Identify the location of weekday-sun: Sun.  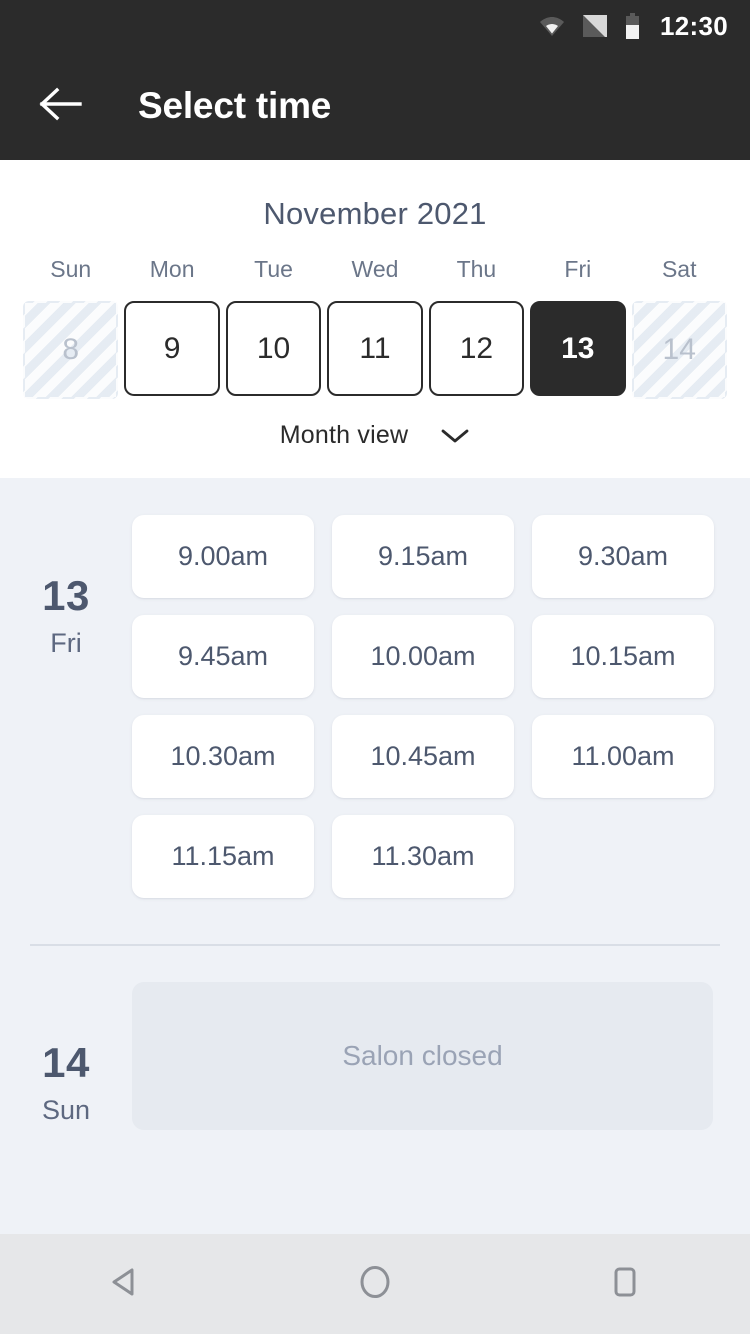
(71, 269).